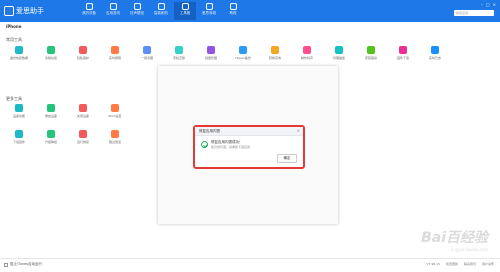 The height and width of the screenshot is (272, 500). What do you see at coordinates (287, 158) in the screenshot?
I see `ok-button: 确定` at bounding box center [287, 158].